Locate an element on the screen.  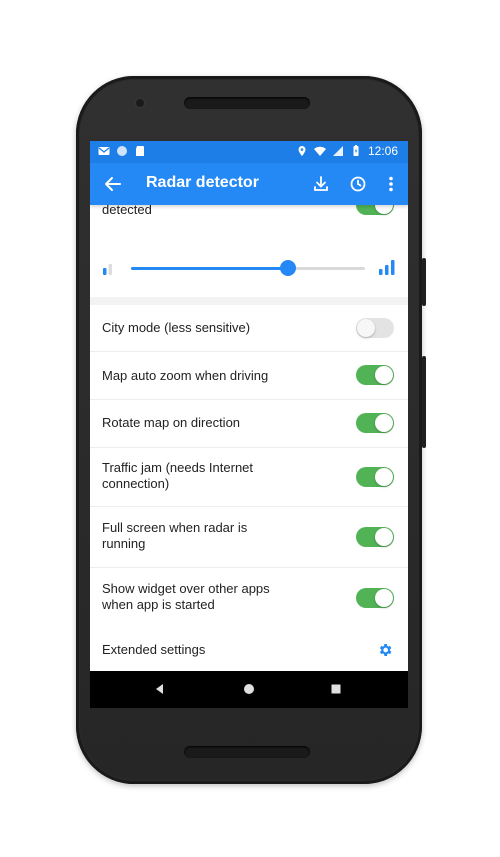
settings-row-label: Full screen when radar is running is located at coordinates (175, 535).